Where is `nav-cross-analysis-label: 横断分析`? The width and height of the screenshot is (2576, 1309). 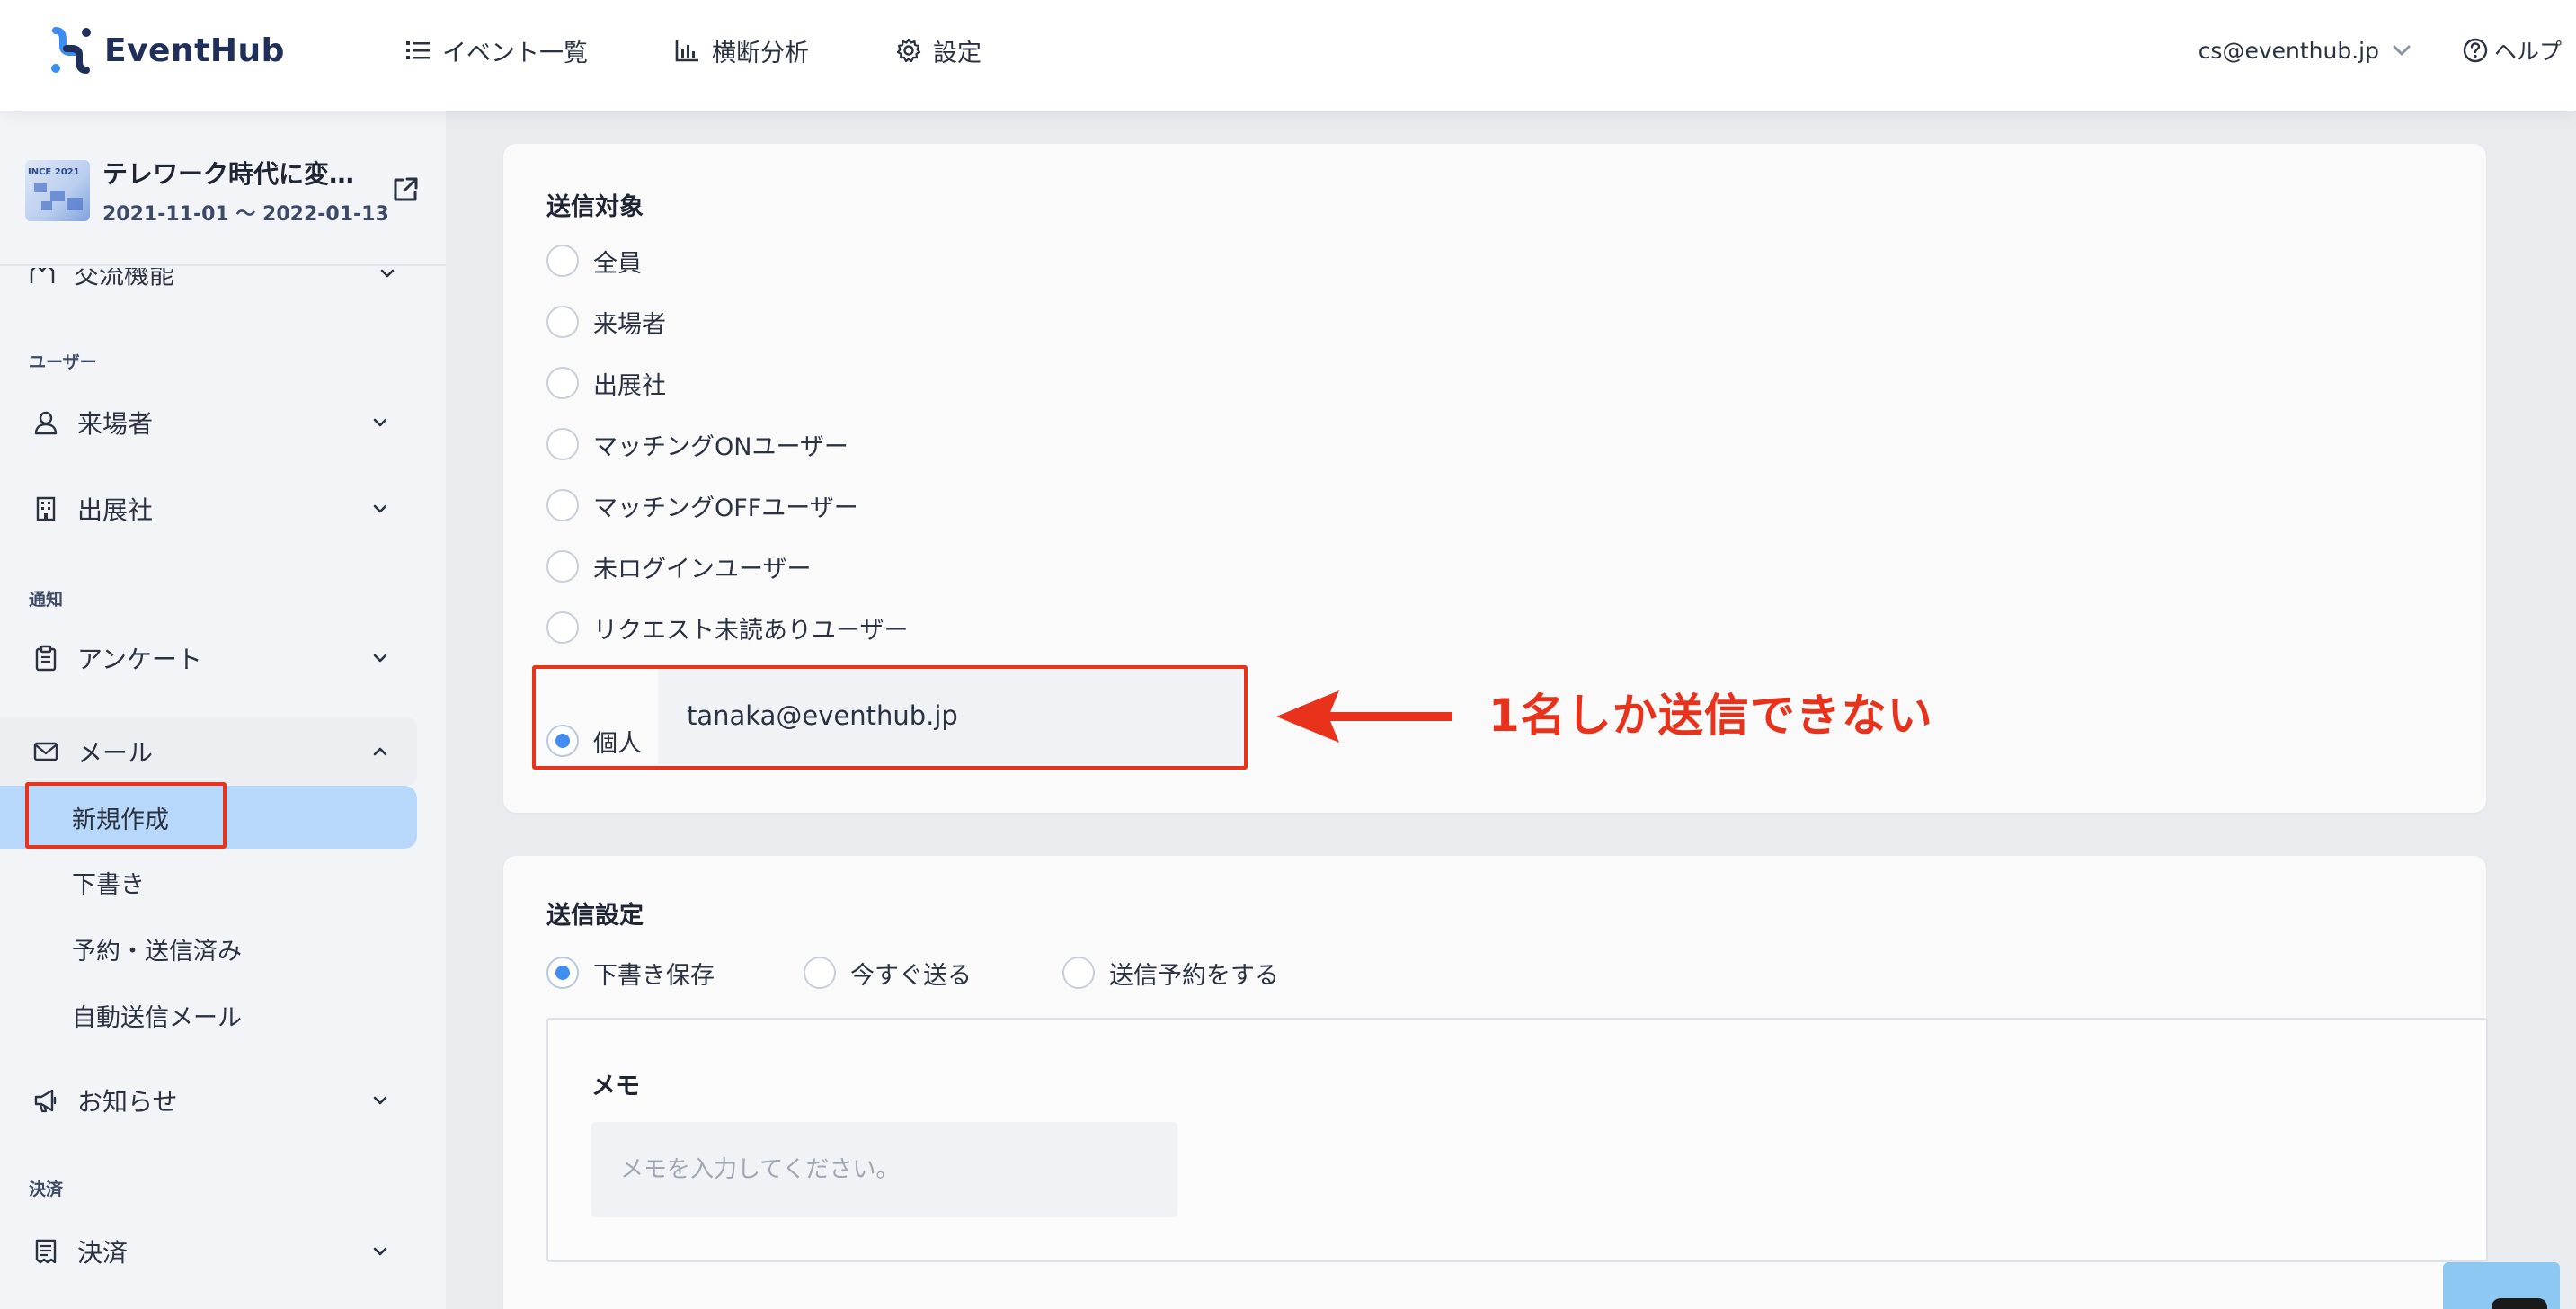 nav-cross-analysis-label: 横断分析 is located at coordinates (760, 53).